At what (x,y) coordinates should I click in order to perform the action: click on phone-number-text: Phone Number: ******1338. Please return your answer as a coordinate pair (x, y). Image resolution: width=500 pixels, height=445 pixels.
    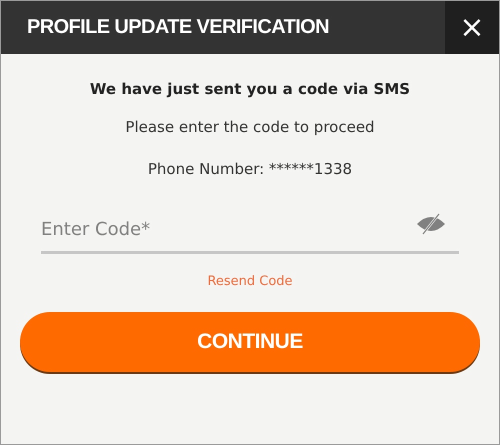
    Looking at the image, I should click on (250, 169).